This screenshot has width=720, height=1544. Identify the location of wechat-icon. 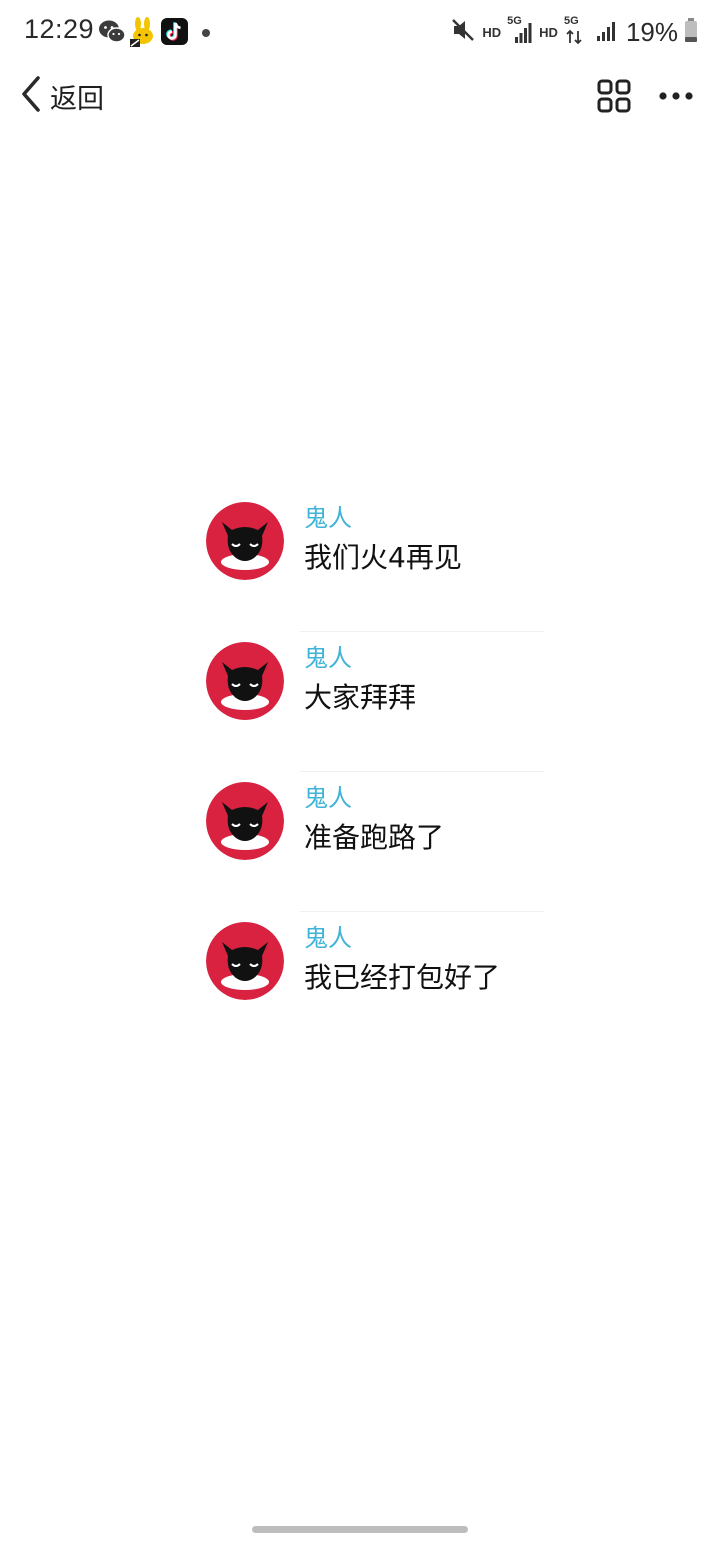
(112, 34).